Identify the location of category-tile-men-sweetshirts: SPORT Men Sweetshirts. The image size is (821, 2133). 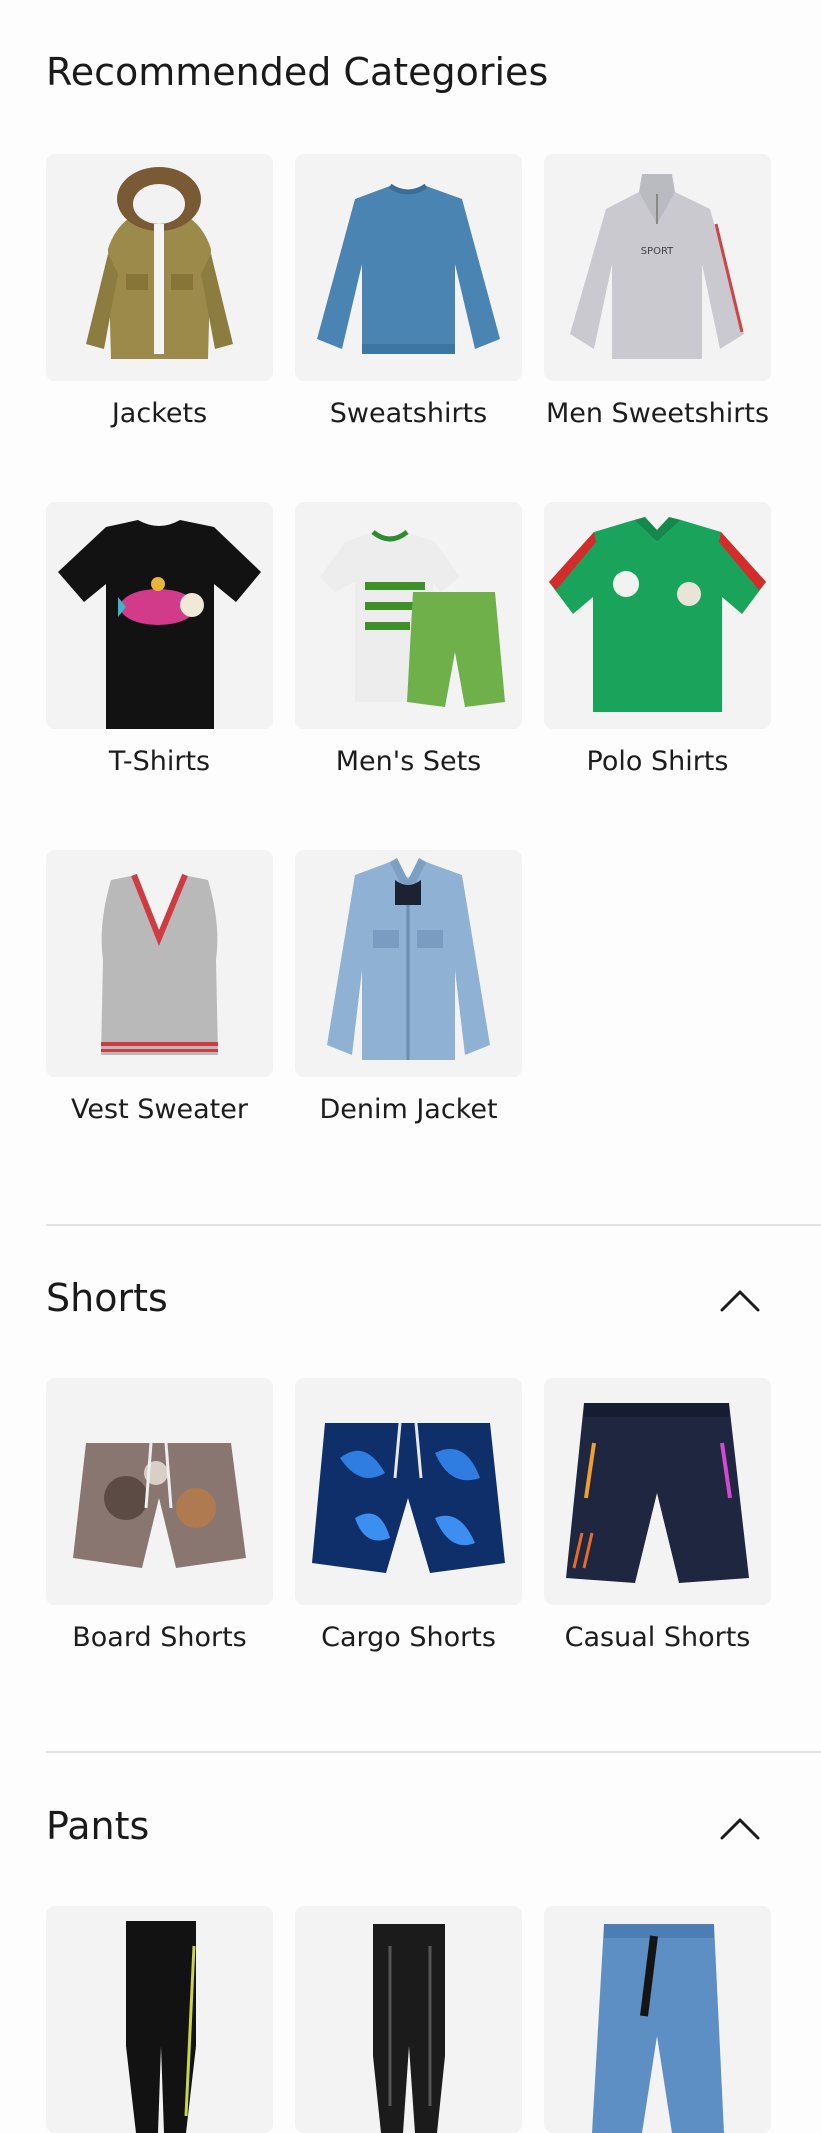
(657, 291).